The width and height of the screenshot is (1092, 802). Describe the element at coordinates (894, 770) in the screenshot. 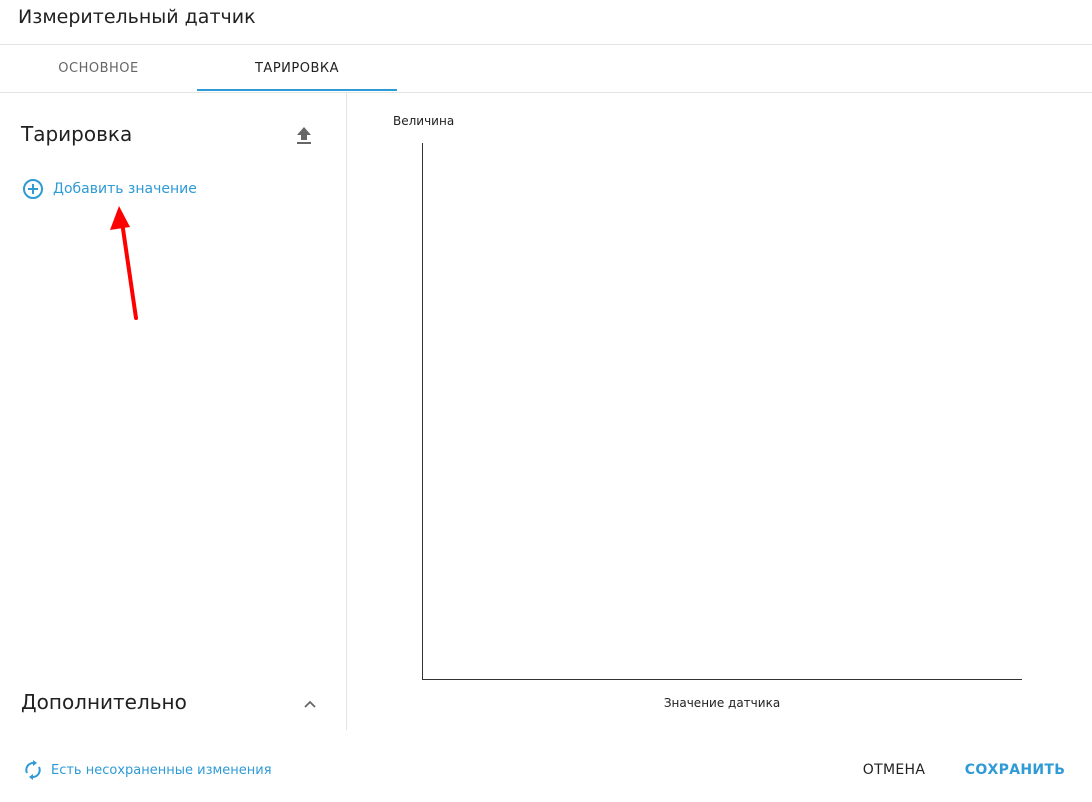

I see `cancel-button: ОТМЕНА` at that location.